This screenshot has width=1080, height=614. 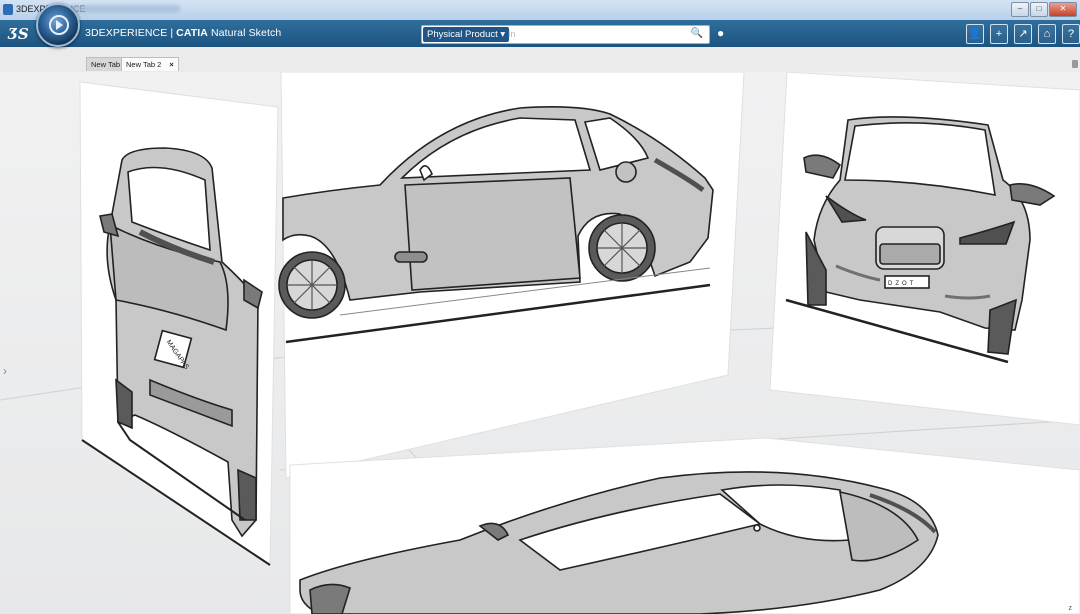 I want to click on window-controls: – □ ✕, so click(x=1044, y=9).